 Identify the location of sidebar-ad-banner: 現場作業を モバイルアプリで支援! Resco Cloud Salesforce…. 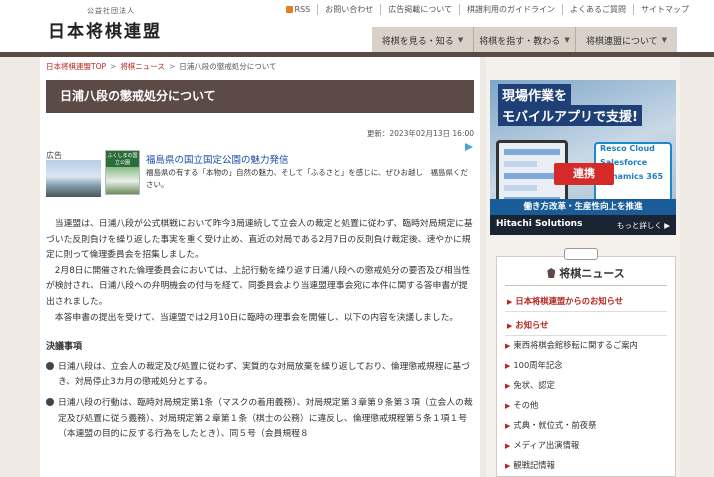
(583, 157).